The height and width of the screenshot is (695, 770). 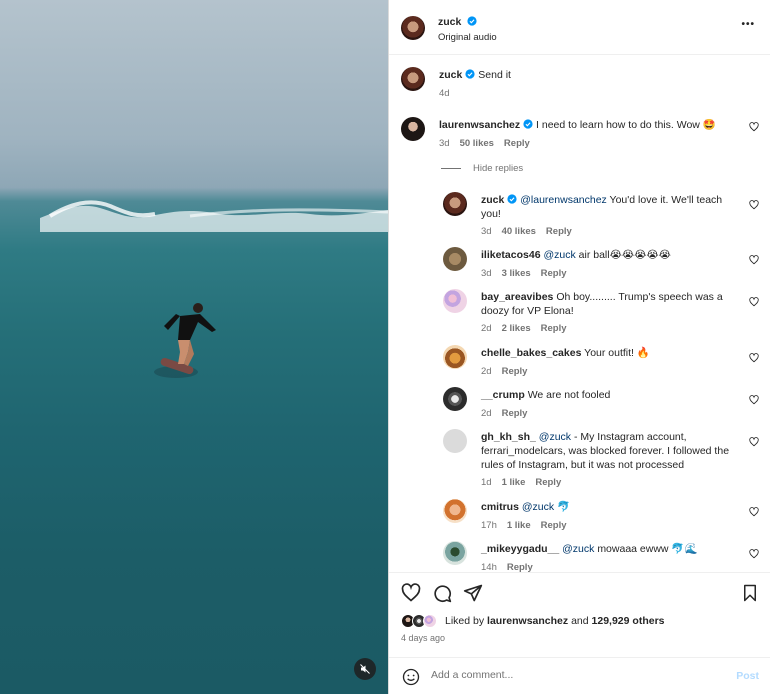 I want to click on comment-text: I need to learn how to do this. Wow 🤩, so click(x=626, y=125).